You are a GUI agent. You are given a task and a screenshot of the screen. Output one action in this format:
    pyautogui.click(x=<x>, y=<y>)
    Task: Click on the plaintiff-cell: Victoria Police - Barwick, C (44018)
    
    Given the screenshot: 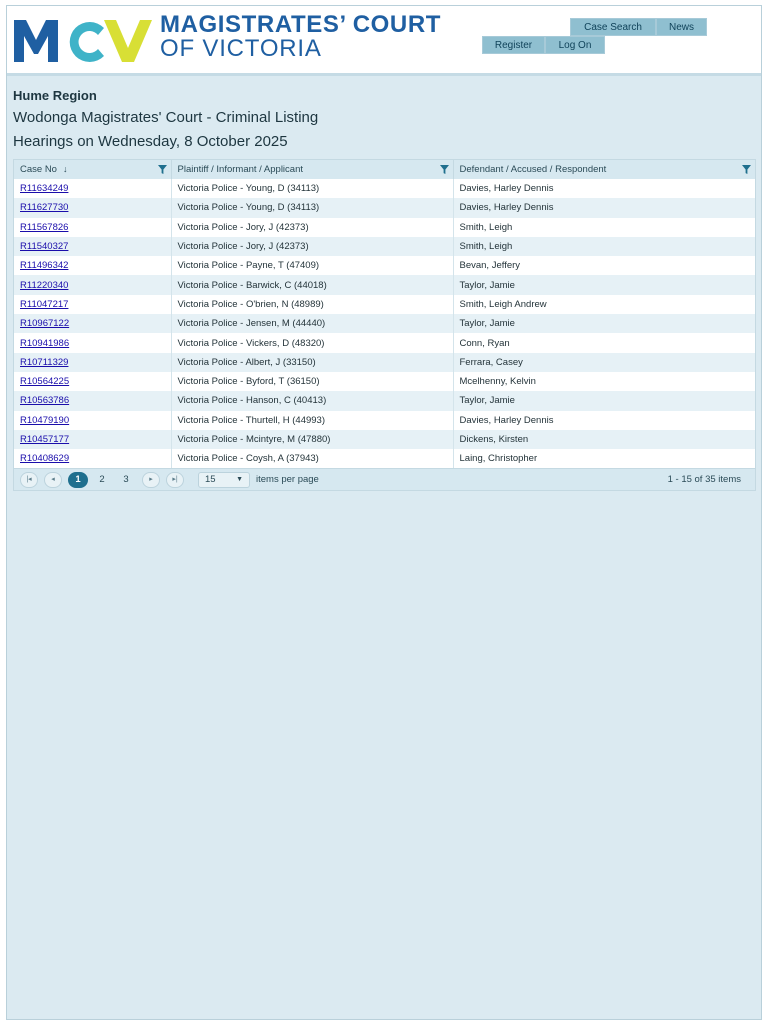 What is the action you would take?
    pyautogui.click(x=312, y=285)
    